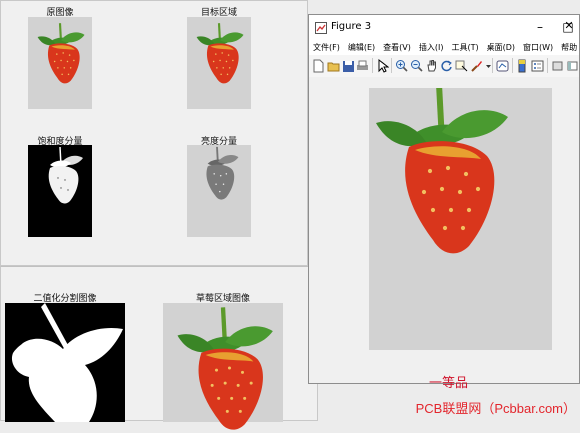 Image resolution: width=580 pixels, height=433 pixels. Describe the element at coordinates (569, 26) in the screenshot. I see `close-button: ✕` at that location.